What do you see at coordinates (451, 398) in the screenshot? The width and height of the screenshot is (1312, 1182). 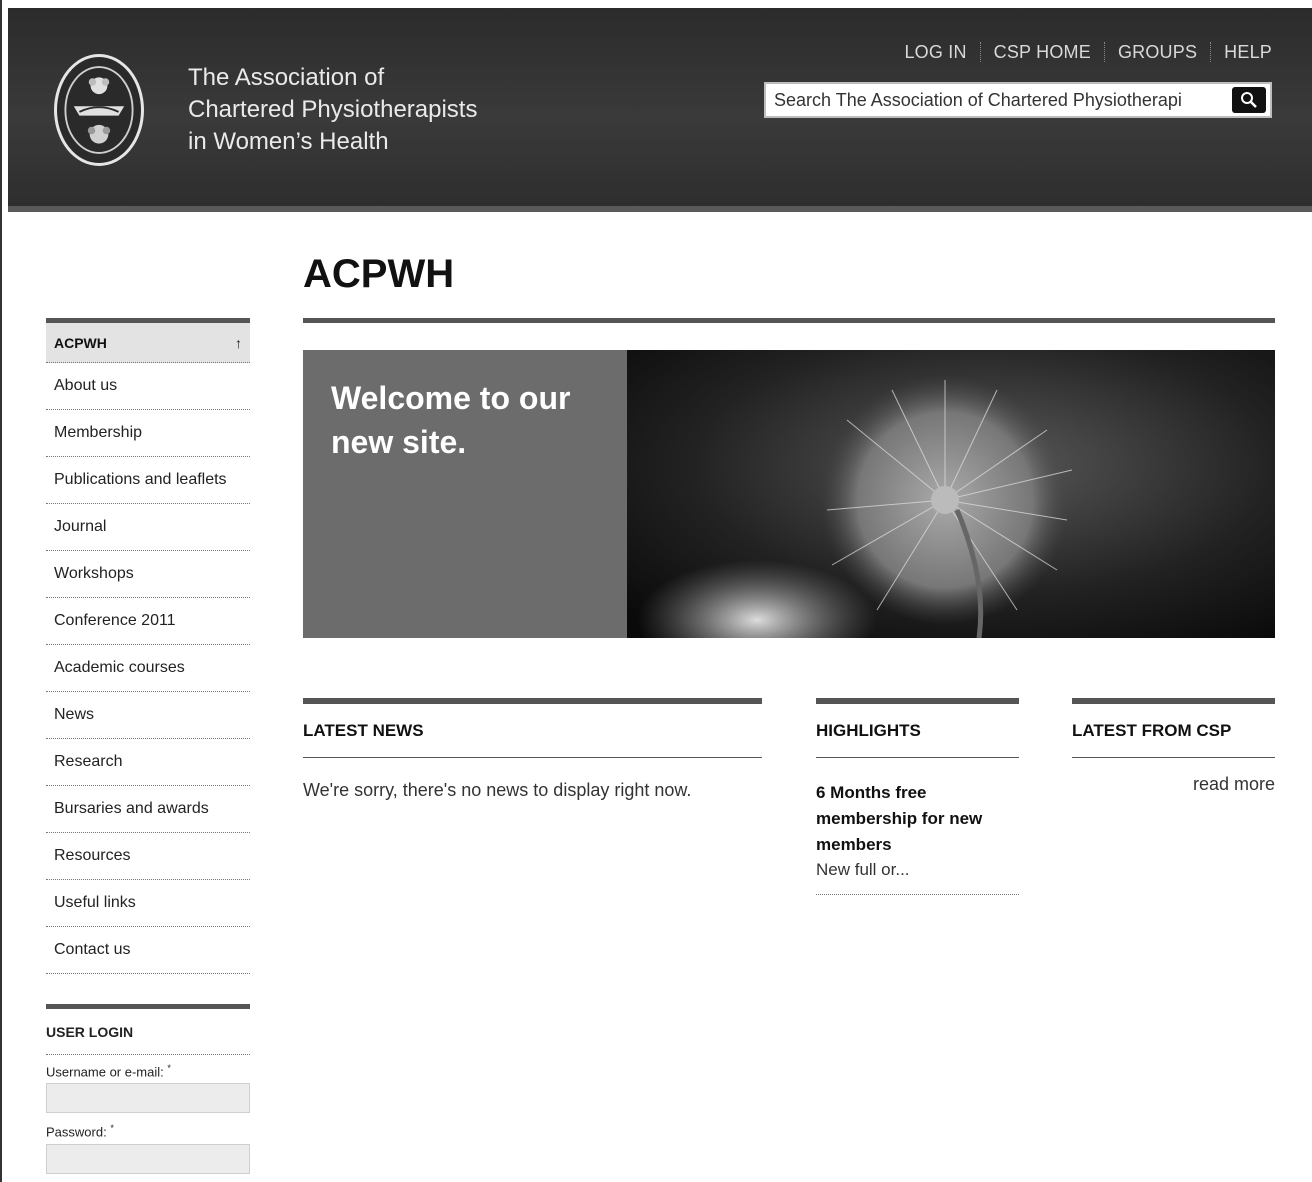 I see `hero-line-1: Welcome to our` at bounding box center [451, 398].